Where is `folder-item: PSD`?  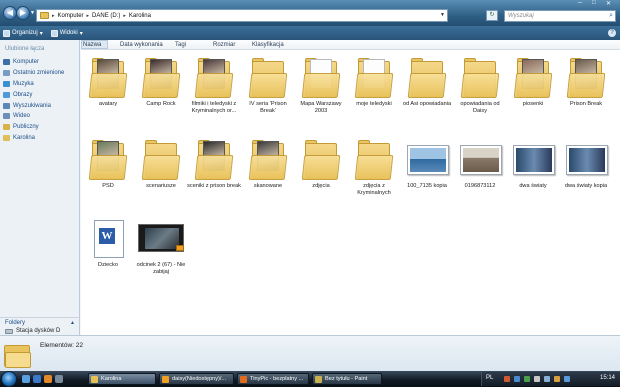 folder-item: PSD is located at coordinates (108, 163).